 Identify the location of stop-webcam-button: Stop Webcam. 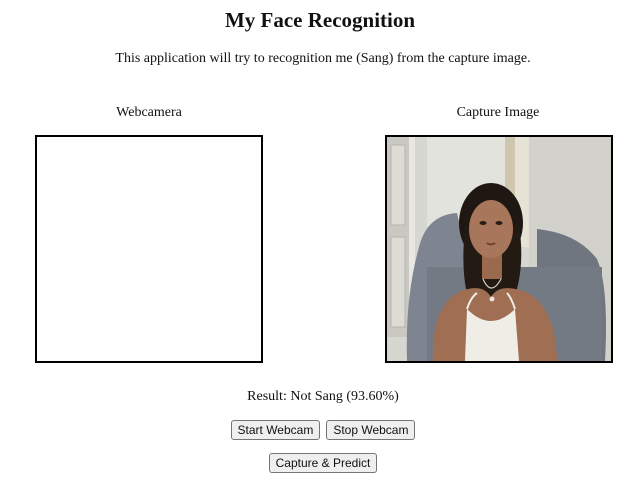
(371, 430).